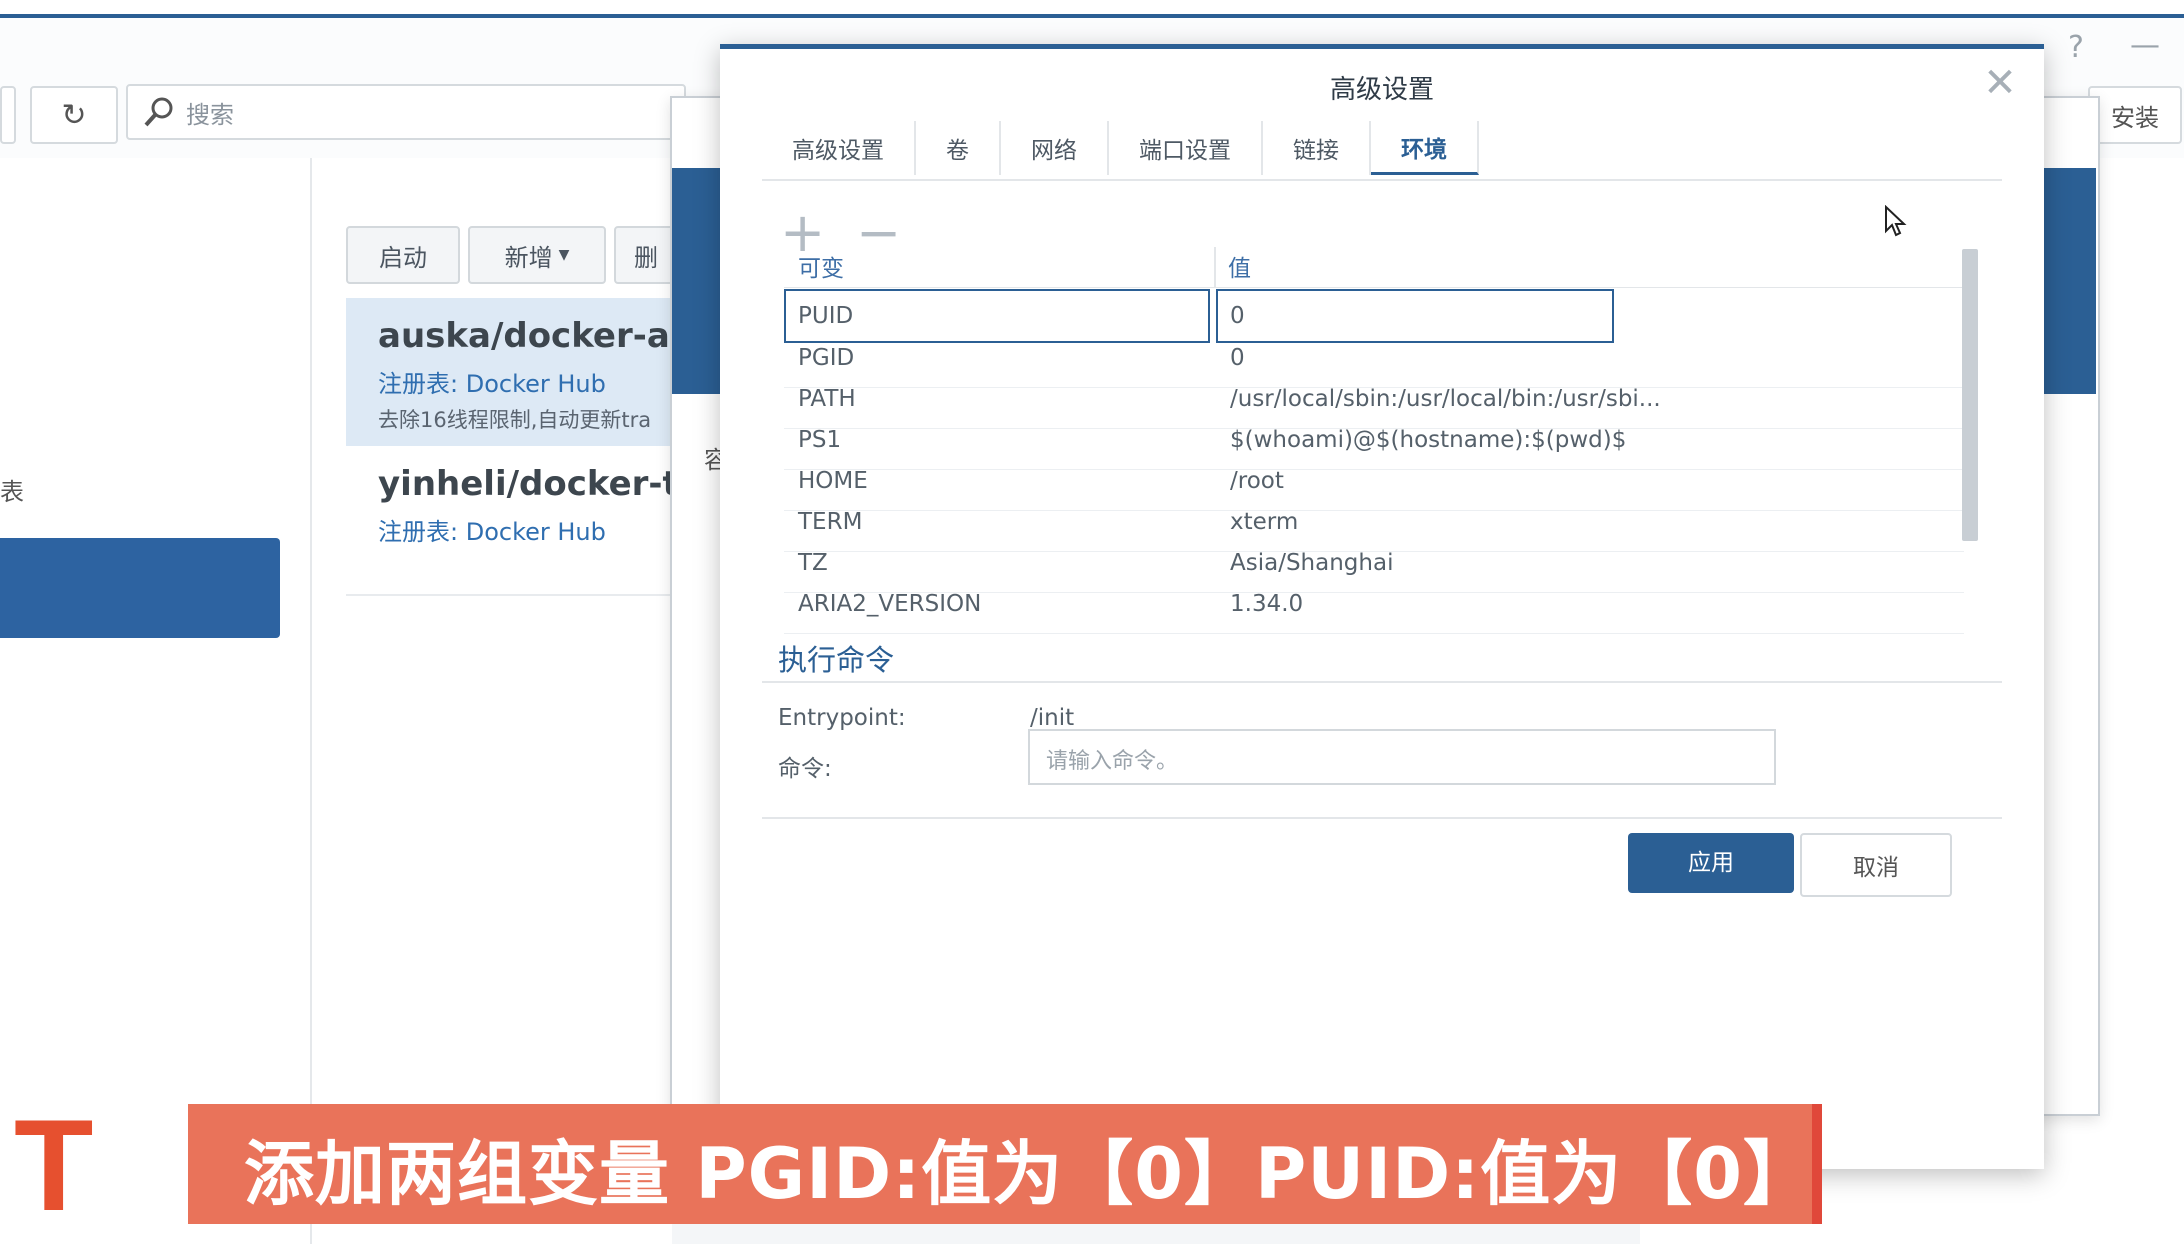 Image resolution: width=2184 pixels, height=1244 pixels. Describe the element at coordinates (805, 769) in the screenshot. I see `command-label: 命令:` at that location.